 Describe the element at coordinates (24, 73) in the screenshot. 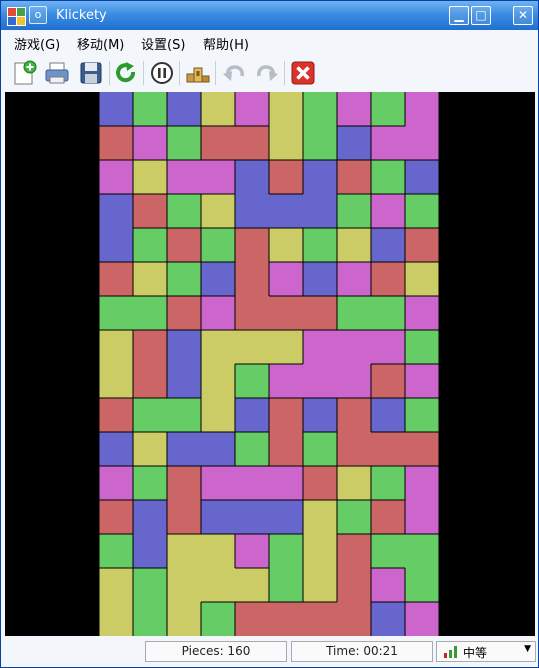

I see `new-game-button` at that location.